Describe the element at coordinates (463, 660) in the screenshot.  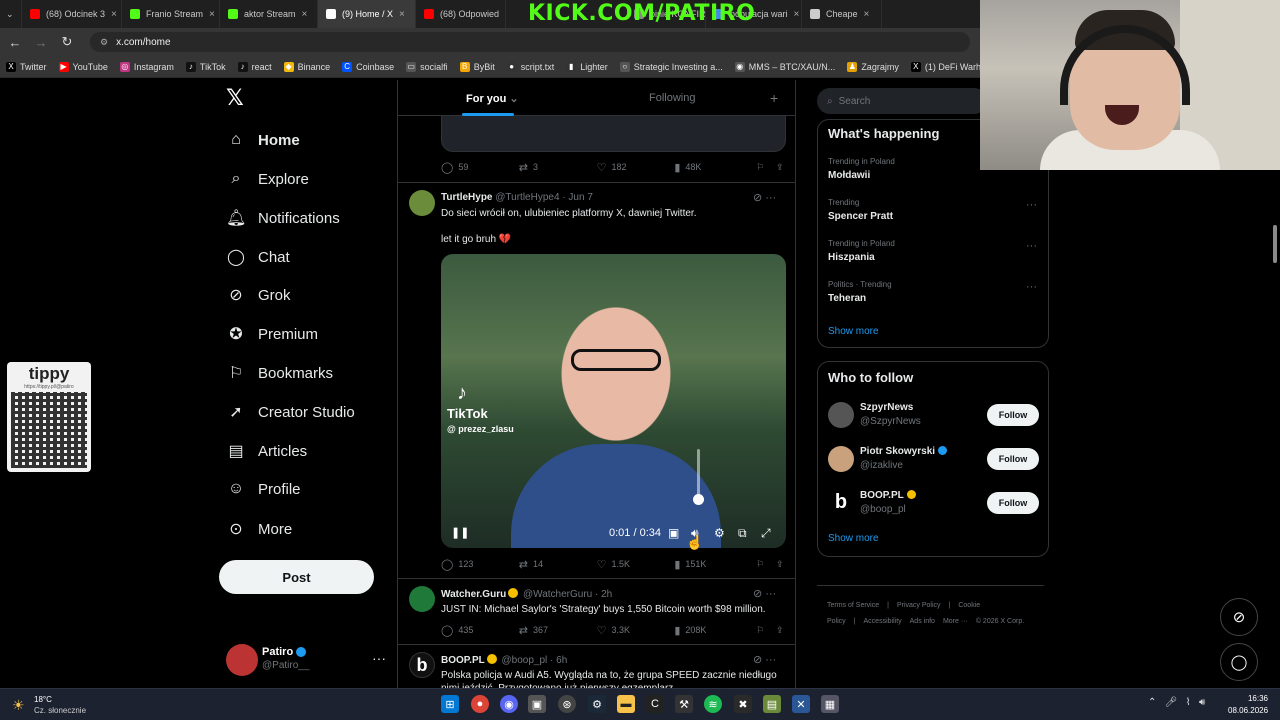
I see `author-name: BOOP.PL` at that location.